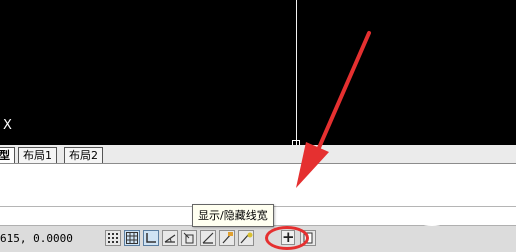 This screenshot has height=252, width=516. What do you see at coordinates (246, 238) in the screenshot?
I see `dynamic-ucs-icon` at bounding box center [246, 238].